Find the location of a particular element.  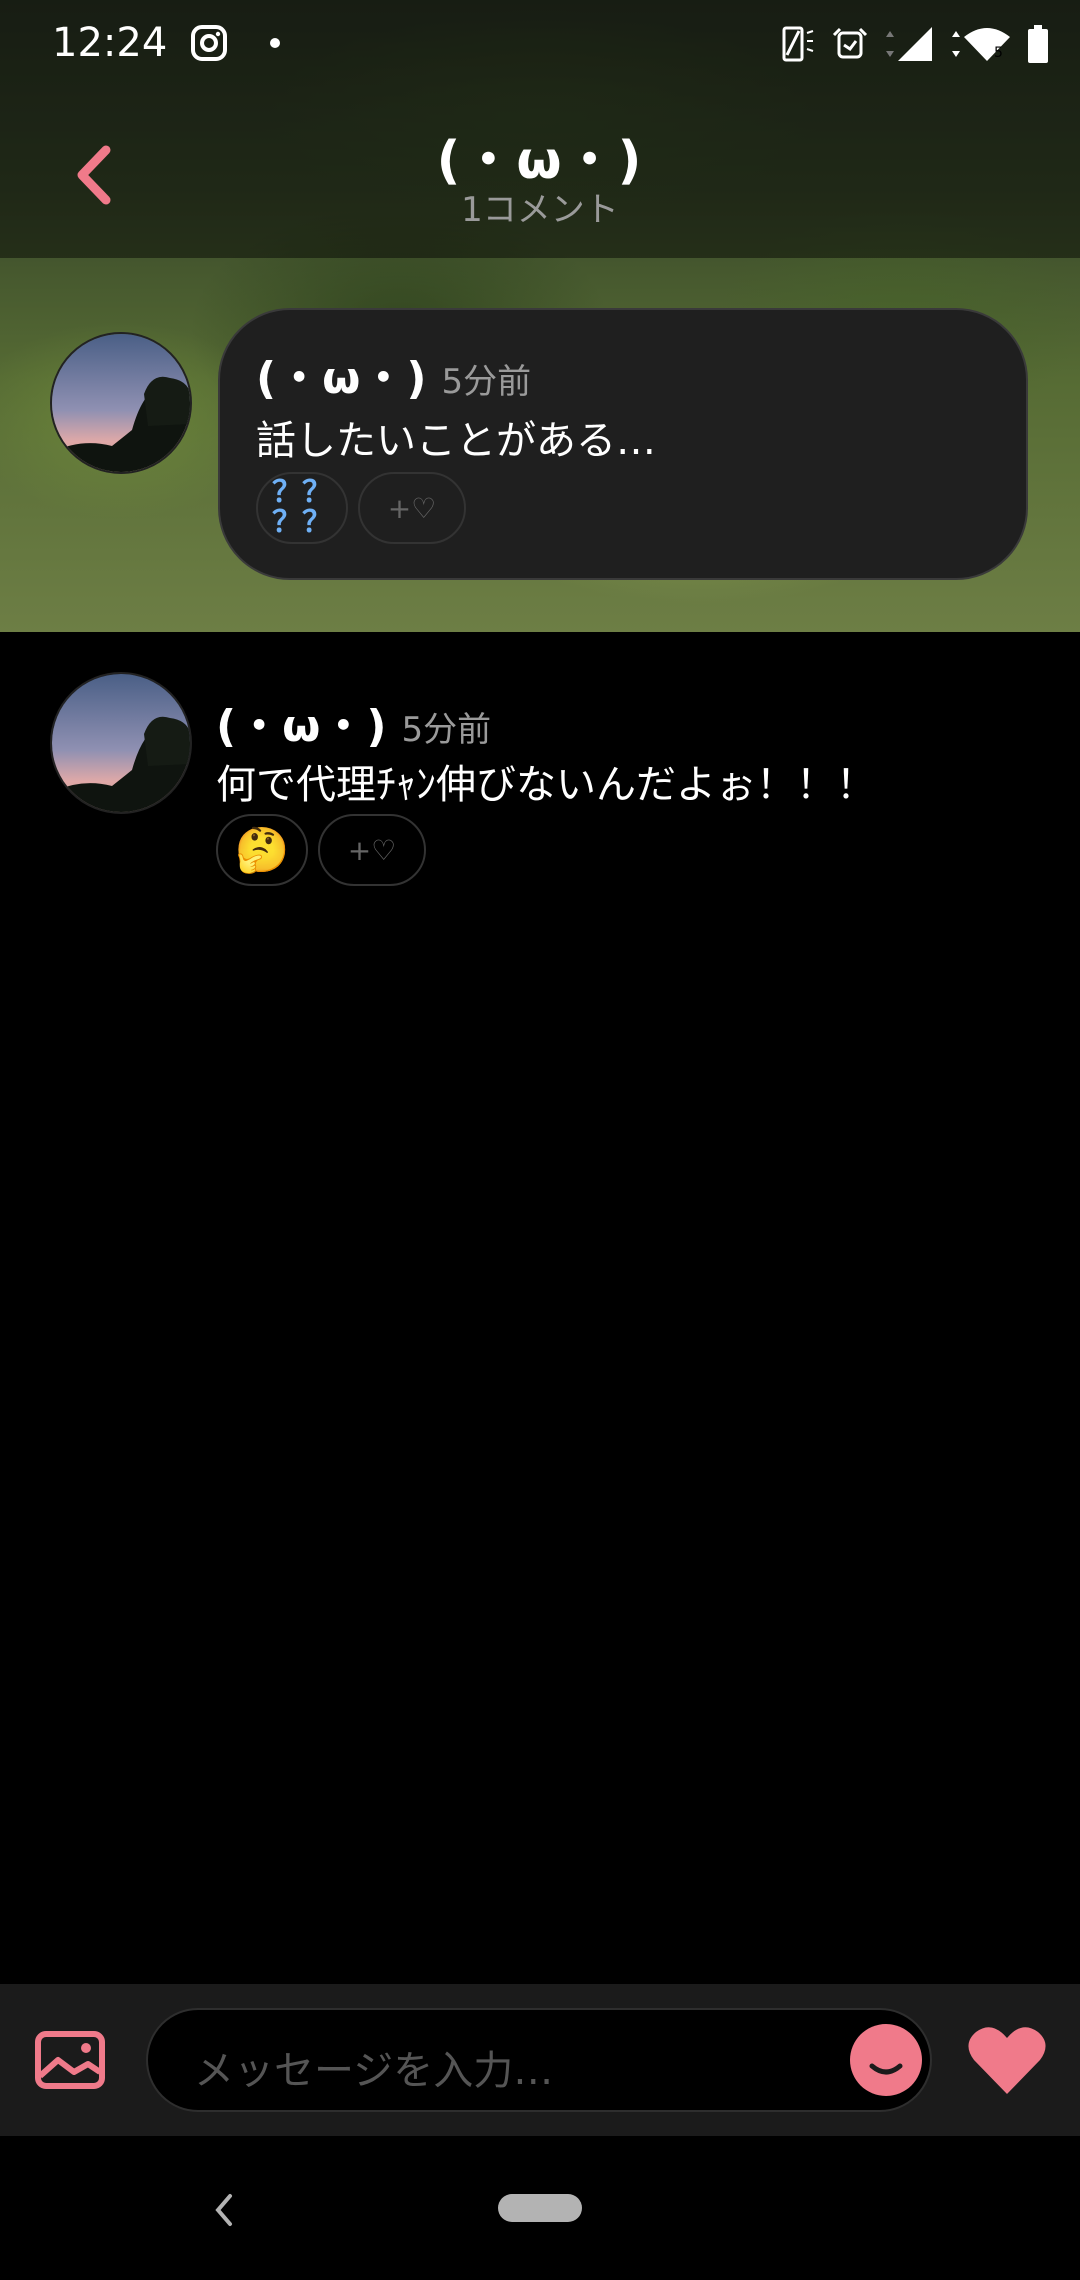

comment-meta: (・ω・) 5分前 is located at coordinates (353, 722).